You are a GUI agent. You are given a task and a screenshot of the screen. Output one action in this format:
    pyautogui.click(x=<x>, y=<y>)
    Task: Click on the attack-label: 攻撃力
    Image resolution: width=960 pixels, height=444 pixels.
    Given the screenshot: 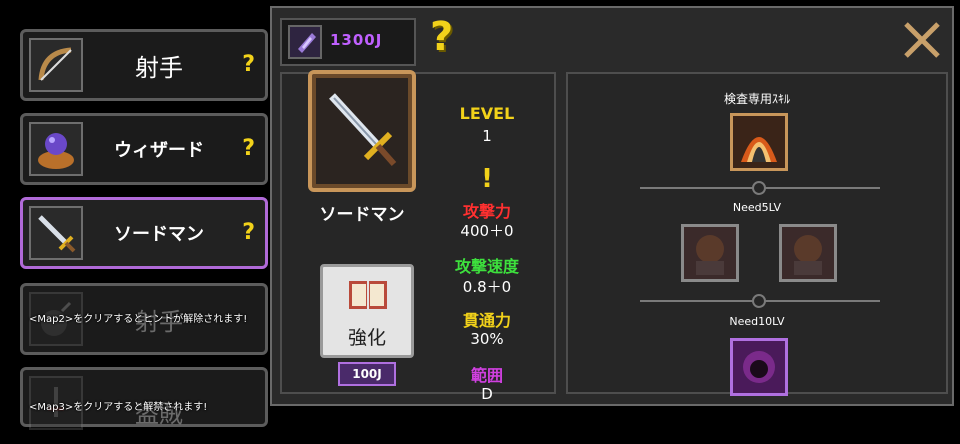 What is the action you would take?
    pyautogui.click(x=486, y=211)
    